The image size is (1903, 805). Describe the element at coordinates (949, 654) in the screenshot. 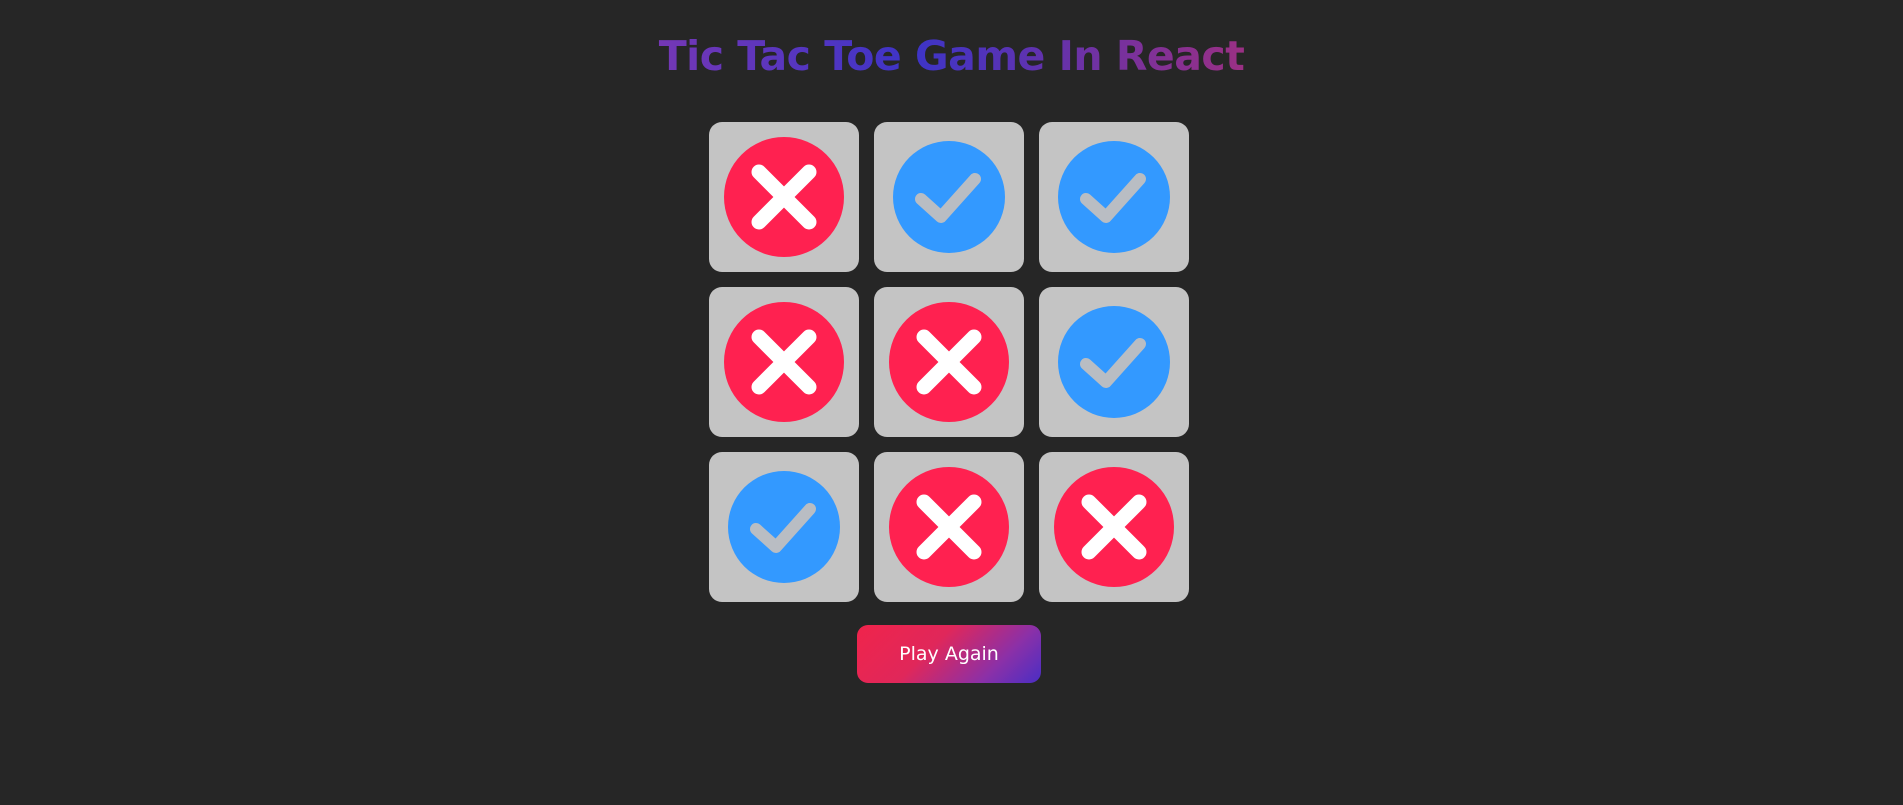

I see `play-again-button: Play Again` at that location.